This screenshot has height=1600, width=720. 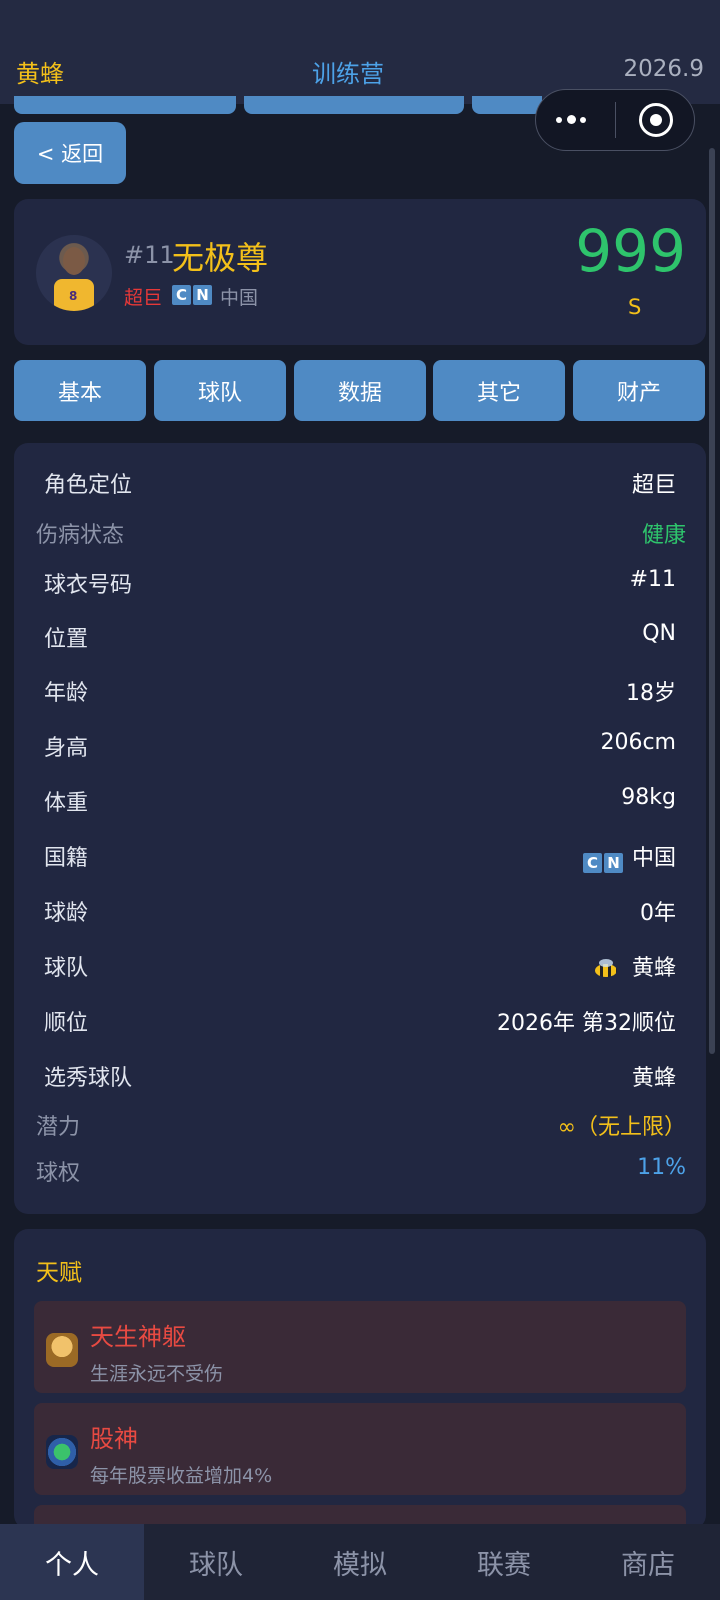 What do you see at coordinates (59, 1273) in the screenshot?
I see `talents-title: 天赋` at bounding box center [59, 1273].